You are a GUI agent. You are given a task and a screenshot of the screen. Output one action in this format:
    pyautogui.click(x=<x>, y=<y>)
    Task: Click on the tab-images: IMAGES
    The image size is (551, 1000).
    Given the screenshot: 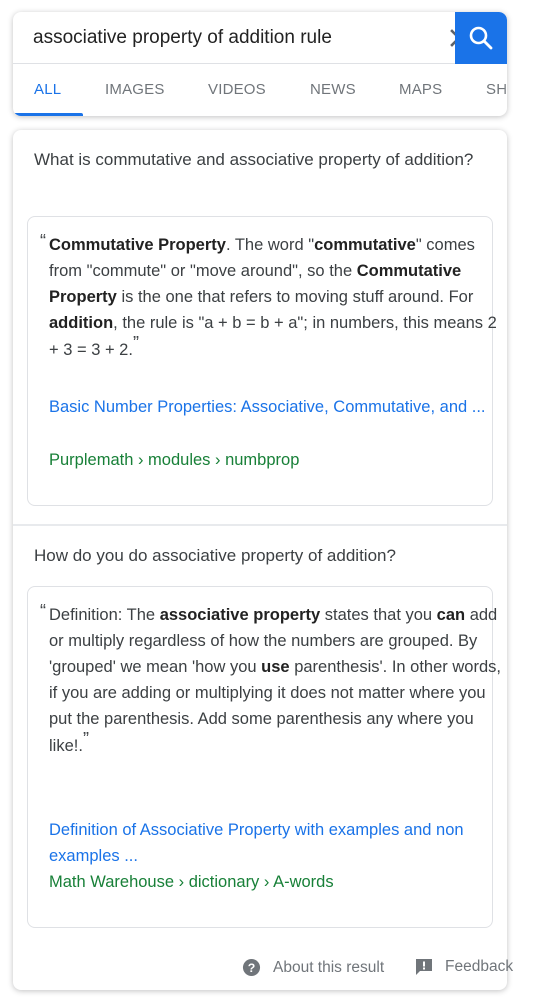 What is the action you would take?
    pyautogui.click(x=135, y=90)
    